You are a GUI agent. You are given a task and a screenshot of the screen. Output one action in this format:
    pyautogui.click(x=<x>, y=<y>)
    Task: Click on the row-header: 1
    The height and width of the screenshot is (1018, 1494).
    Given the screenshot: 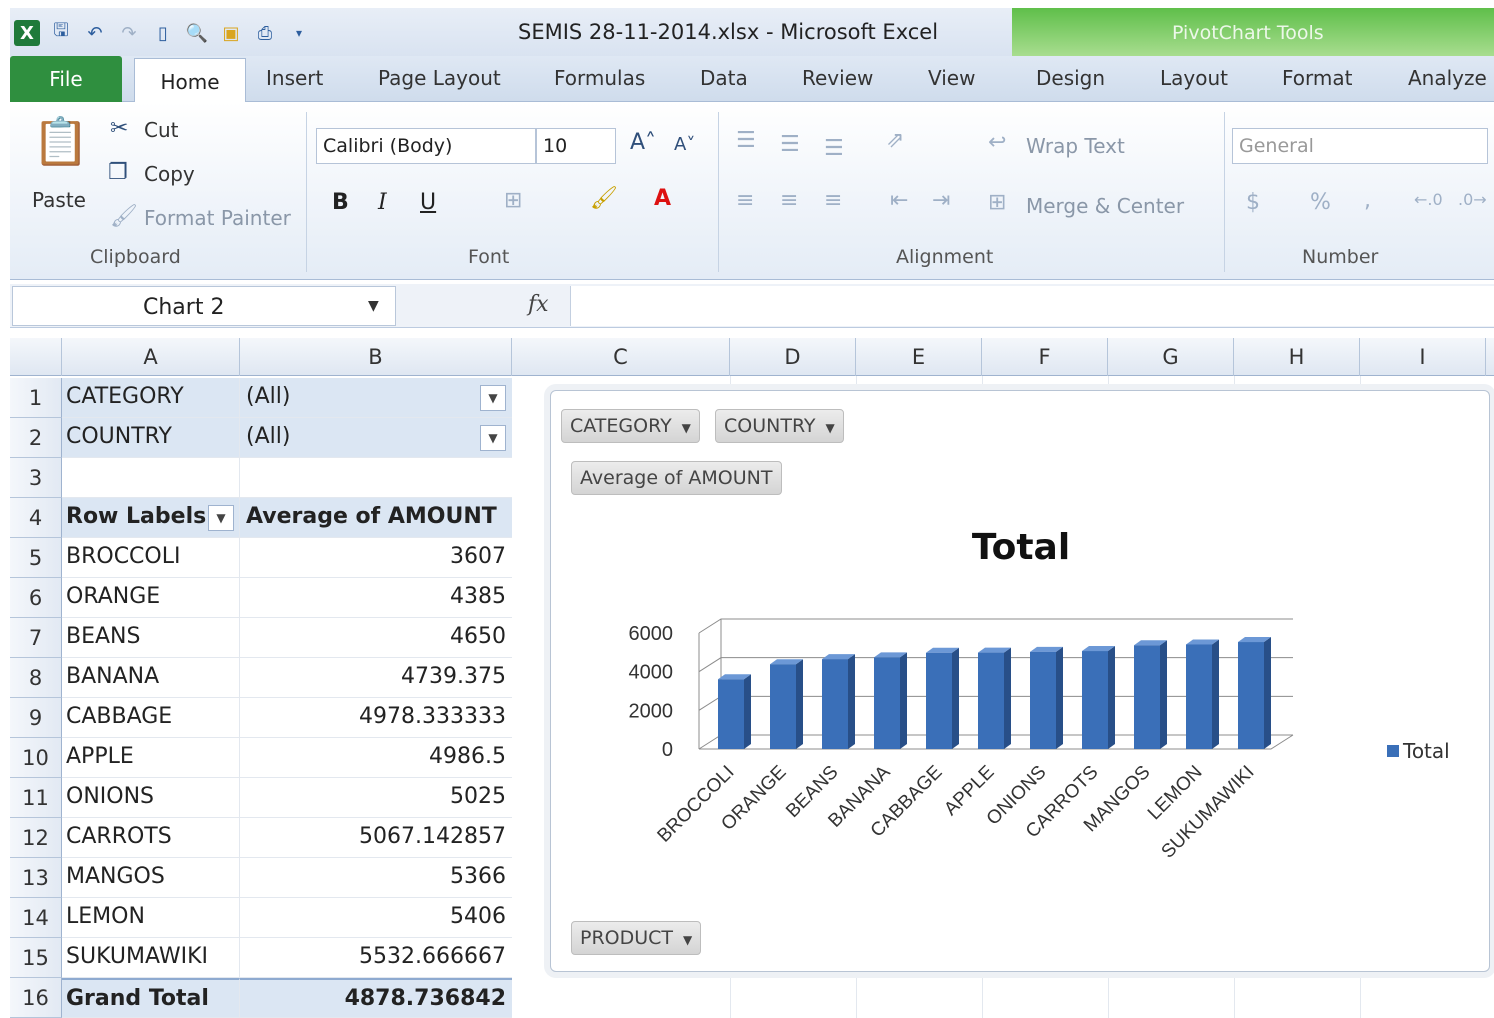 What is the action you would take?
    pyautogui.click(x=36, y=398)
    